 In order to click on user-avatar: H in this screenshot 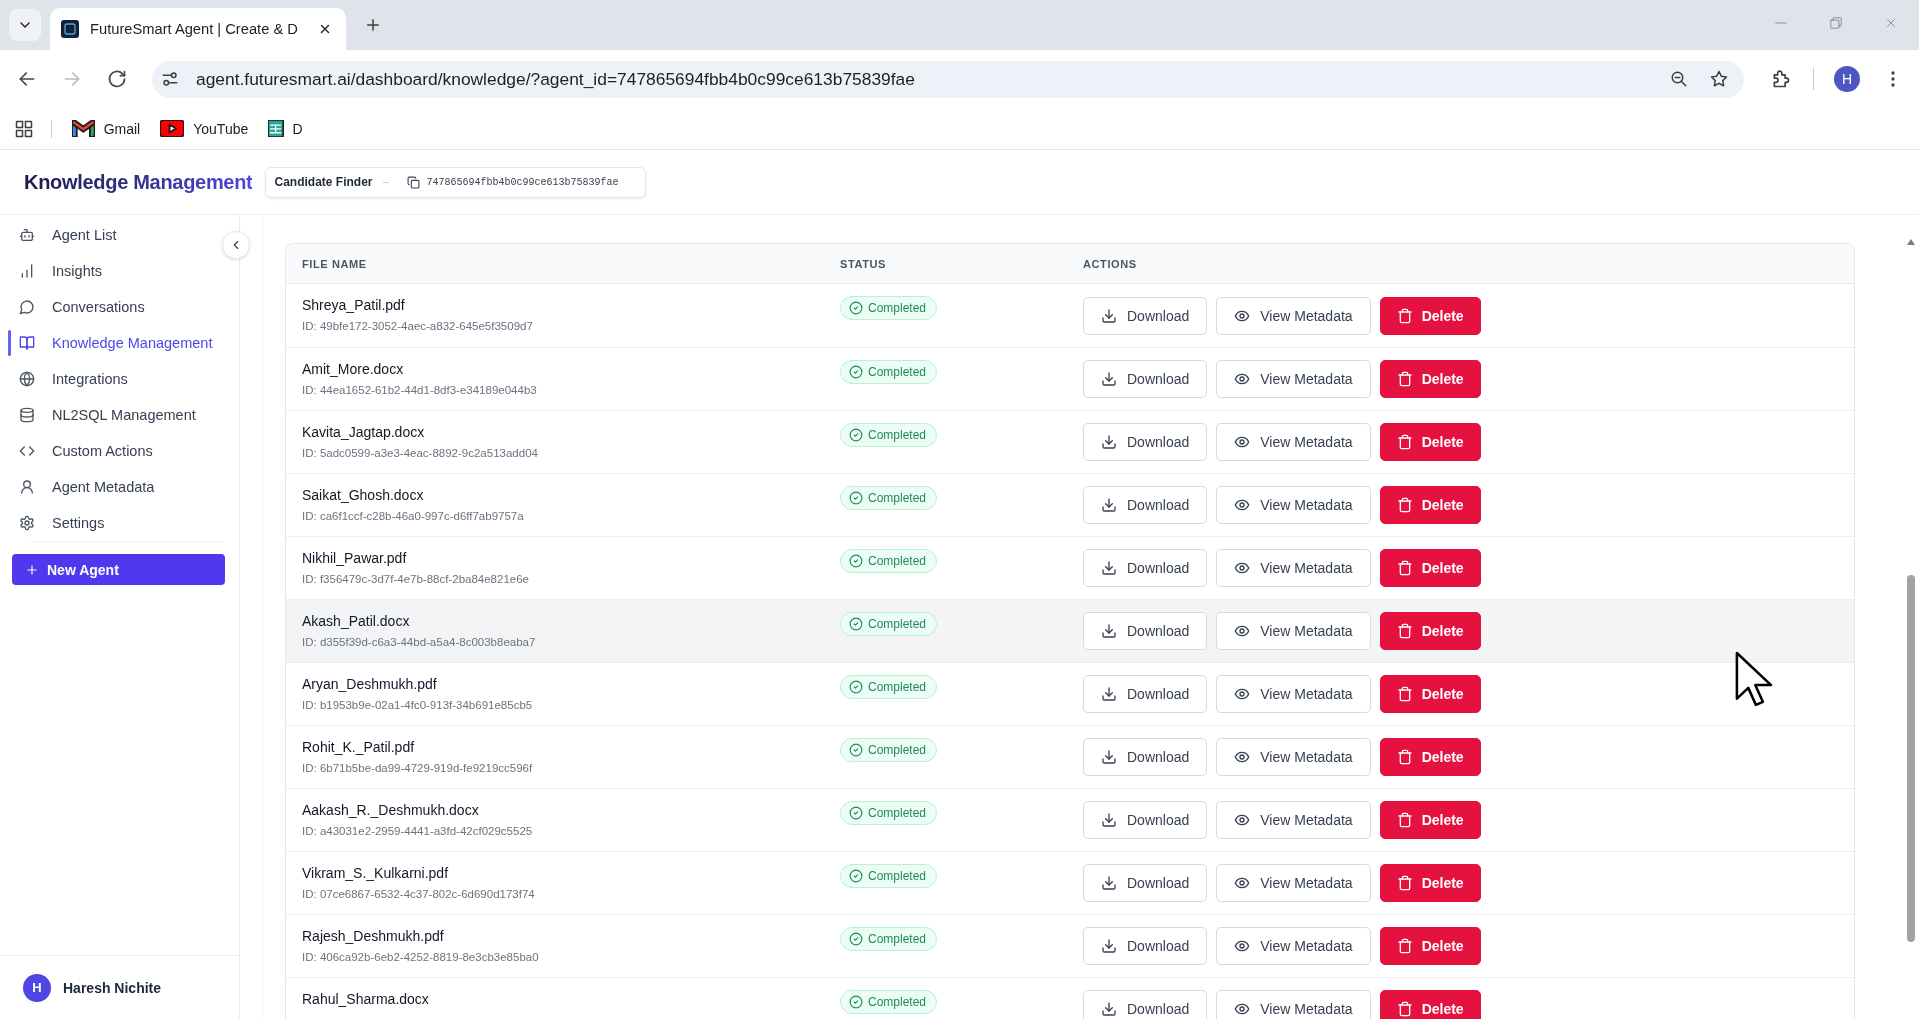, I will do `click(37, 987)`.